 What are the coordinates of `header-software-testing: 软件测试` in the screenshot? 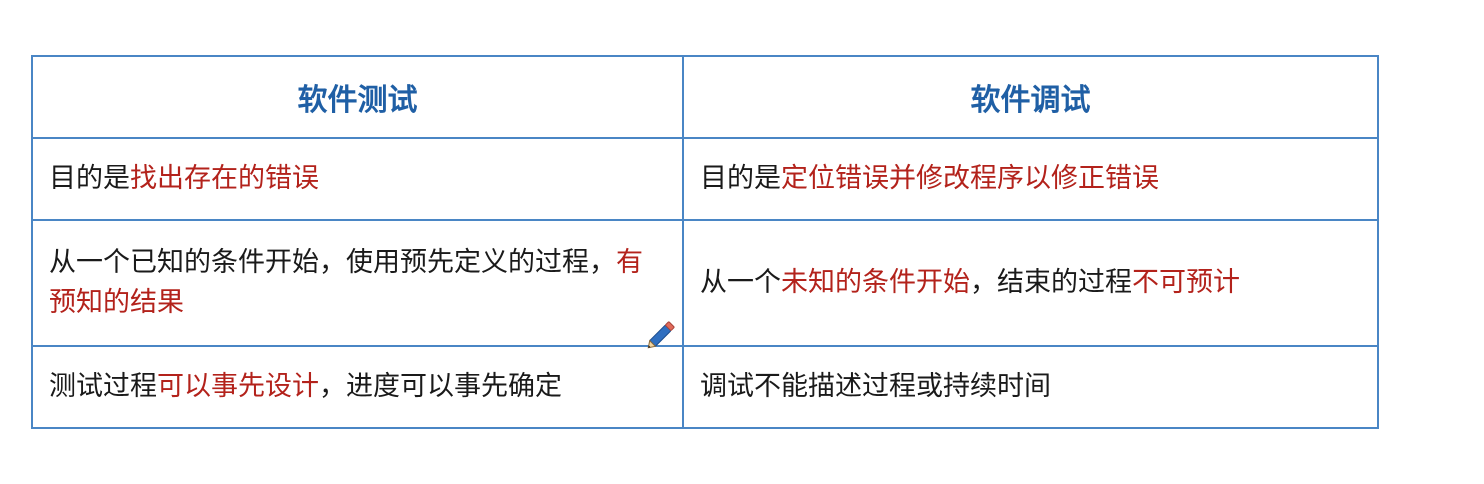 It's located at (357, 97).